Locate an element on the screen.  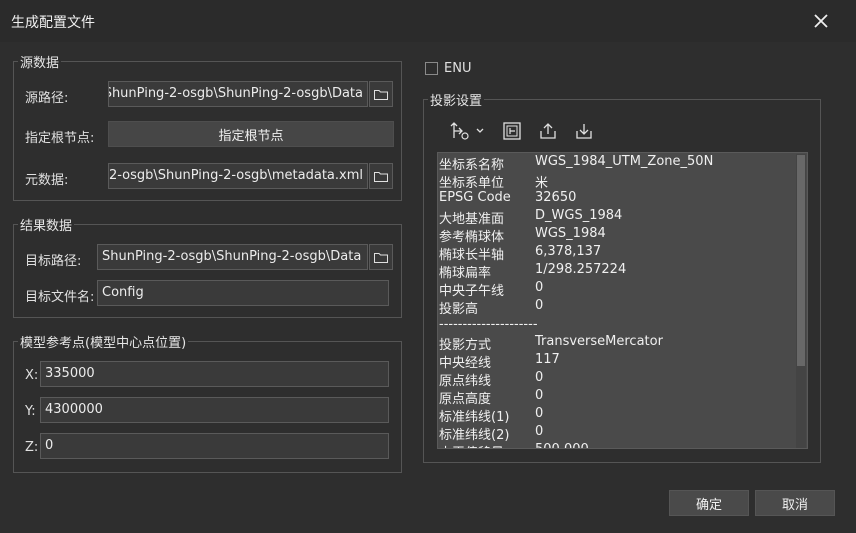
coordinate-system-dropdown-button is located at coordinates (467, 131).